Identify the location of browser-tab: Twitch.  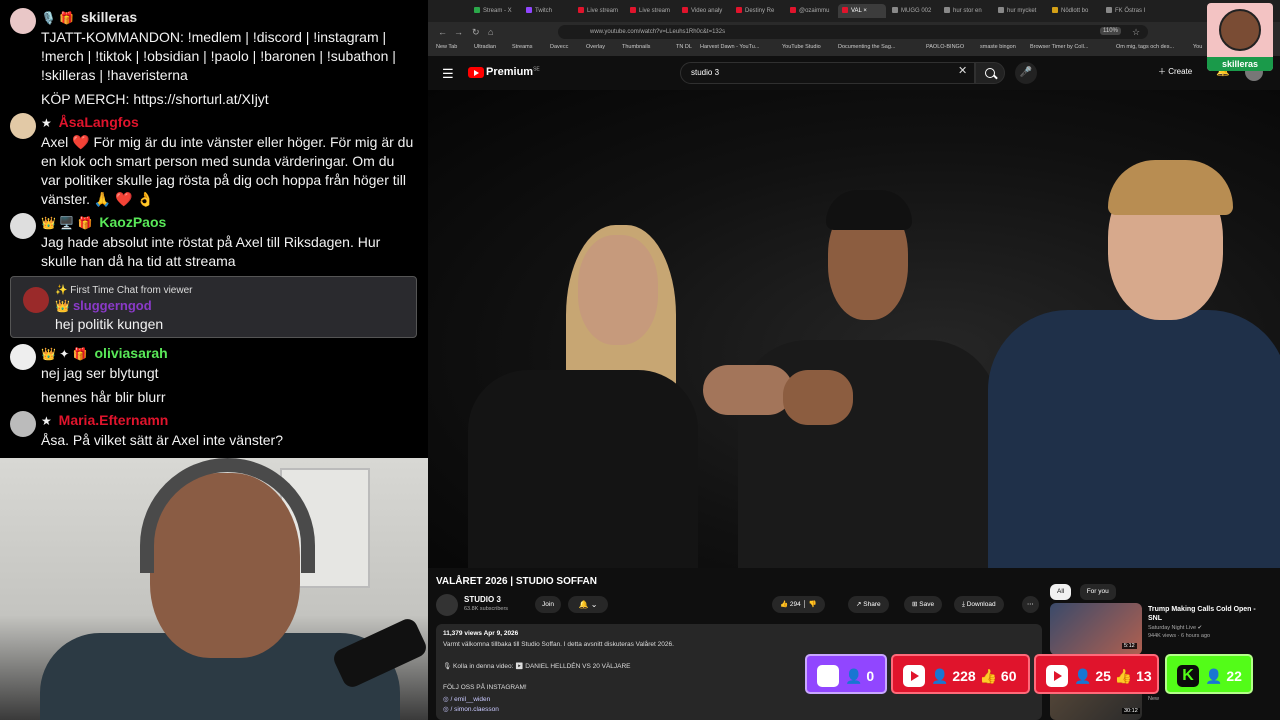
(548, 11).